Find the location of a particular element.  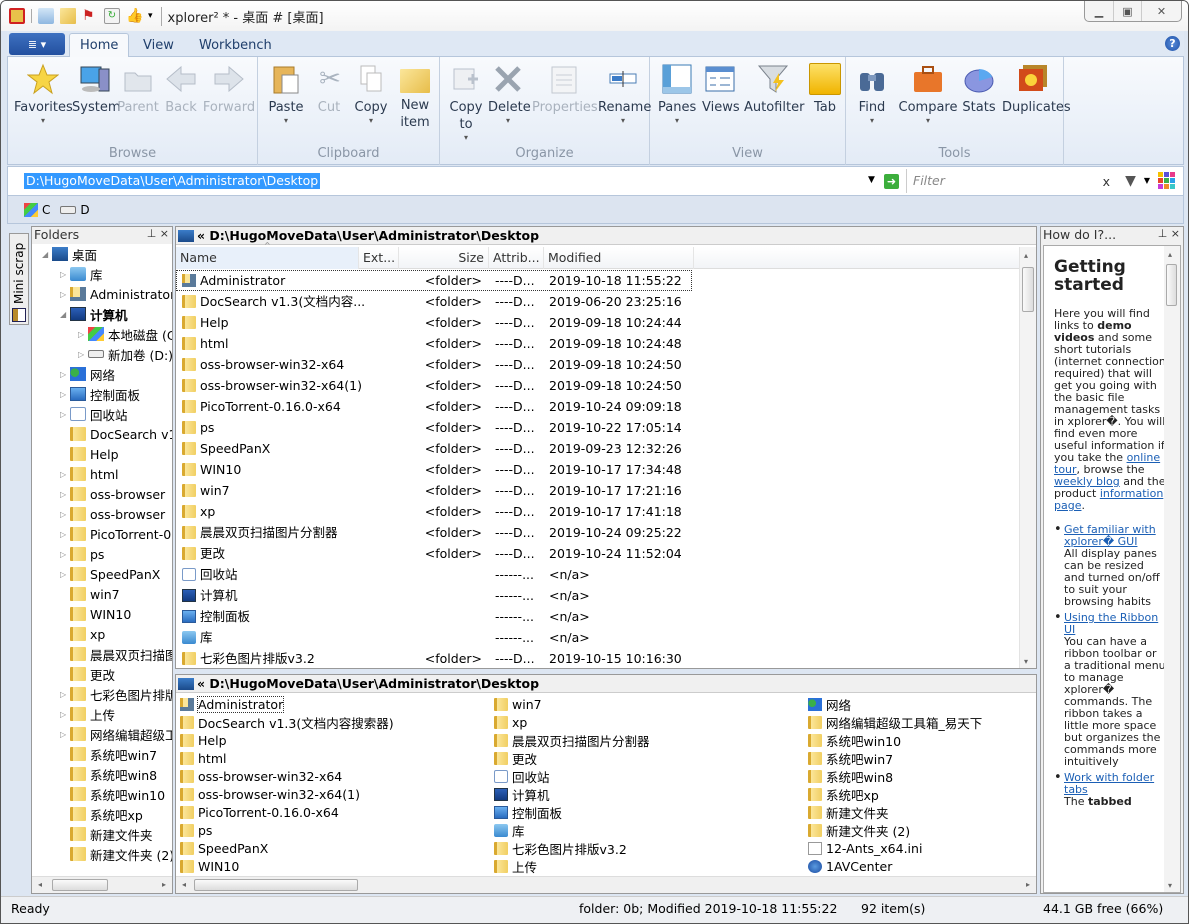

drive-d: D is located at coordinates (75, 210).